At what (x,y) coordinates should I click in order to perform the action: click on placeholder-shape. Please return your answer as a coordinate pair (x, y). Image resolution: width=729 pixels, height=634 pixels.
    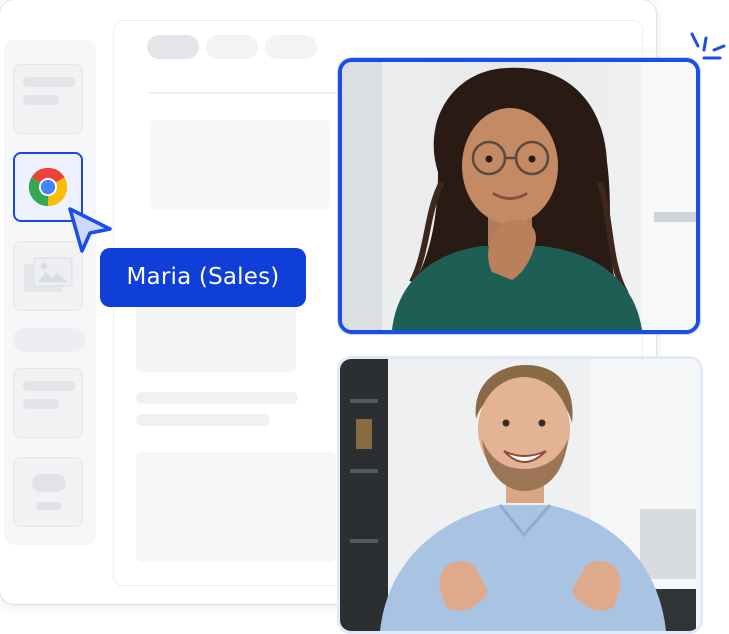
    Looking at the image, I should click on (49, 483).